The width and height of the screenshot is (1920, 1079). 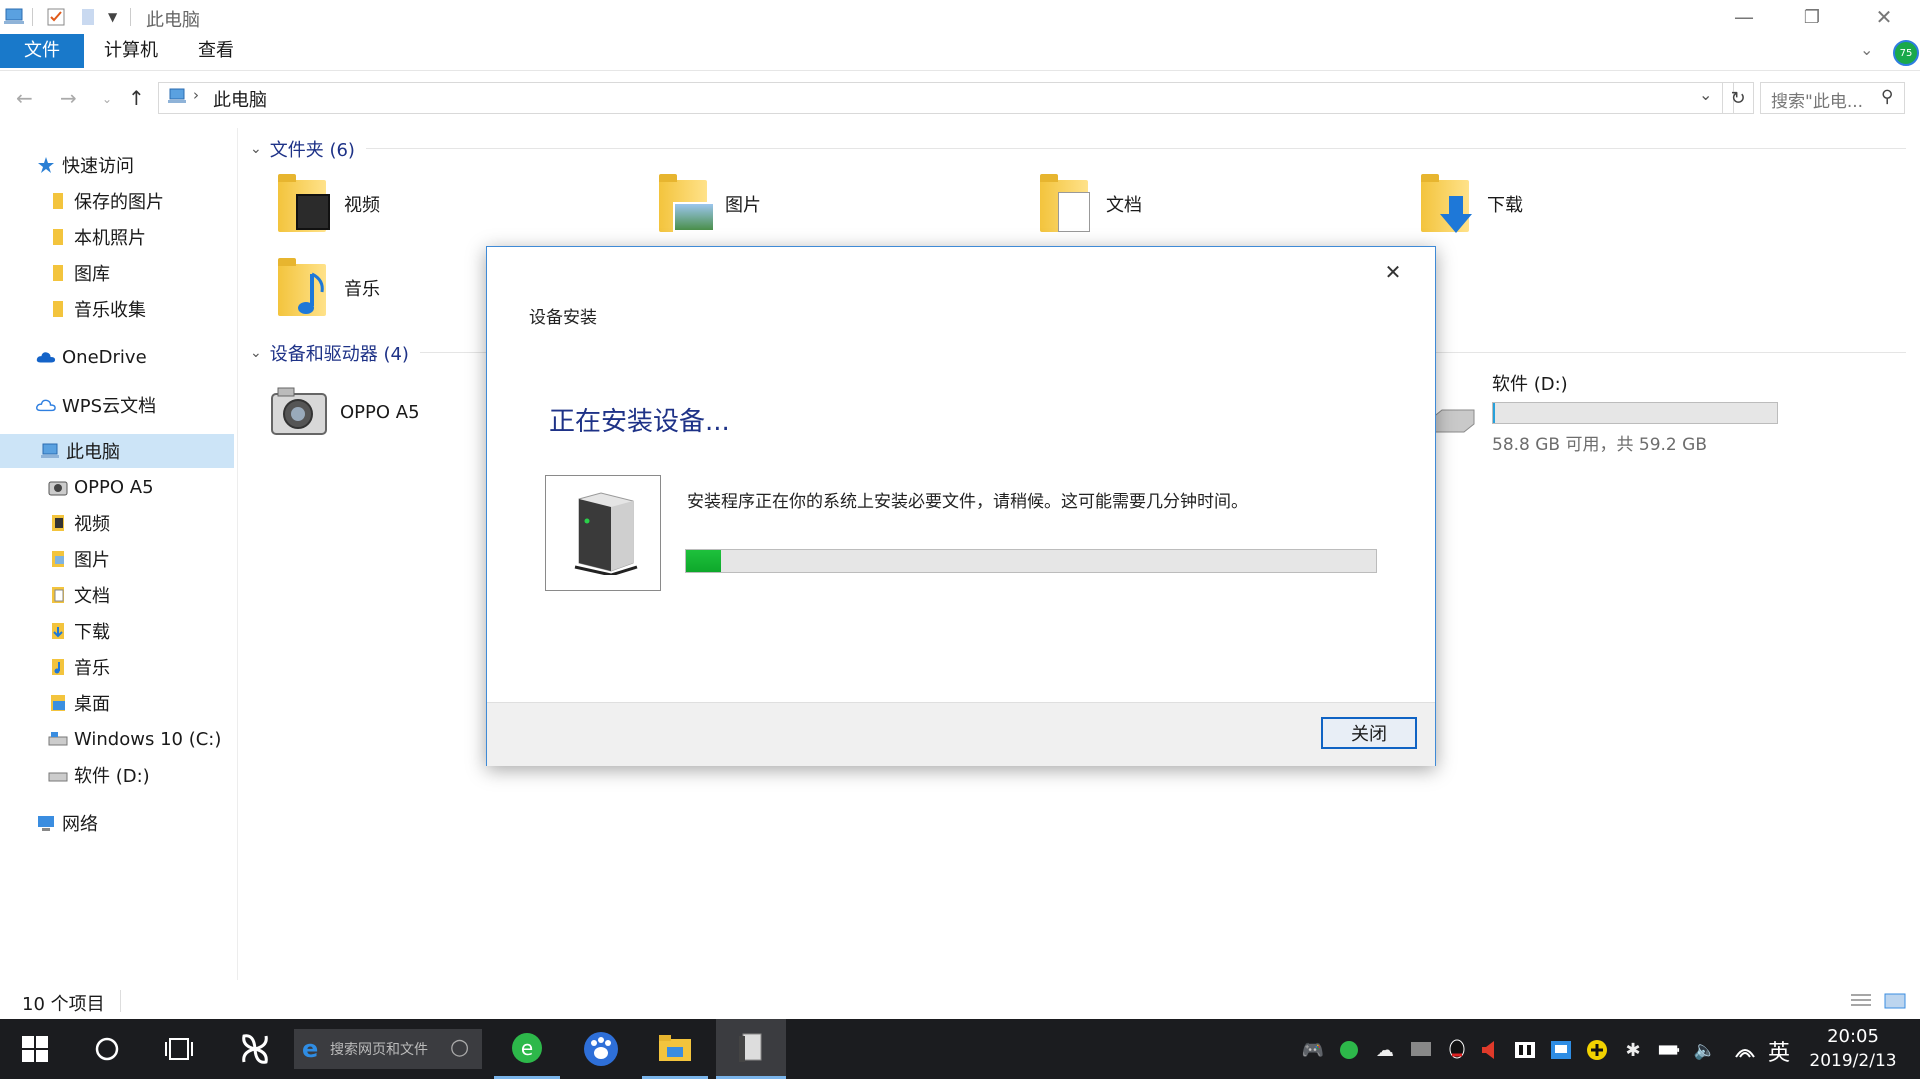 I want to click on tray-qq-icon, so click(x=1457, y=1050).